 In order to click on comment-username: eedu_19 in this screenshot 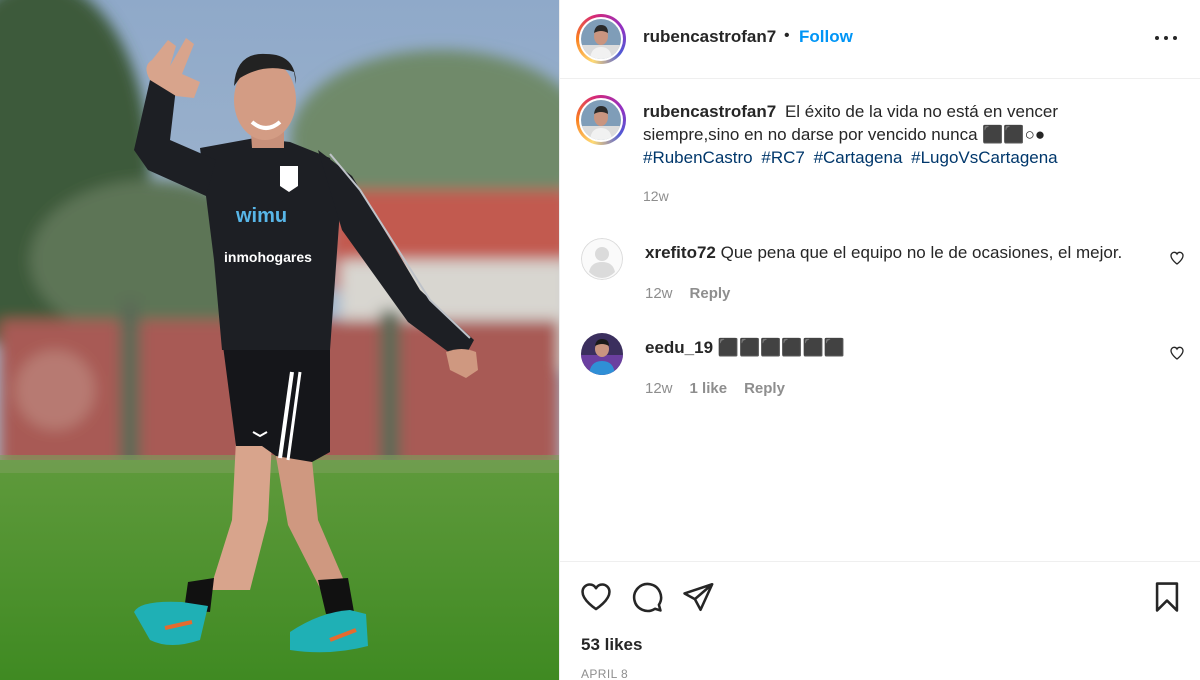, I will do `click(679, 347)`.